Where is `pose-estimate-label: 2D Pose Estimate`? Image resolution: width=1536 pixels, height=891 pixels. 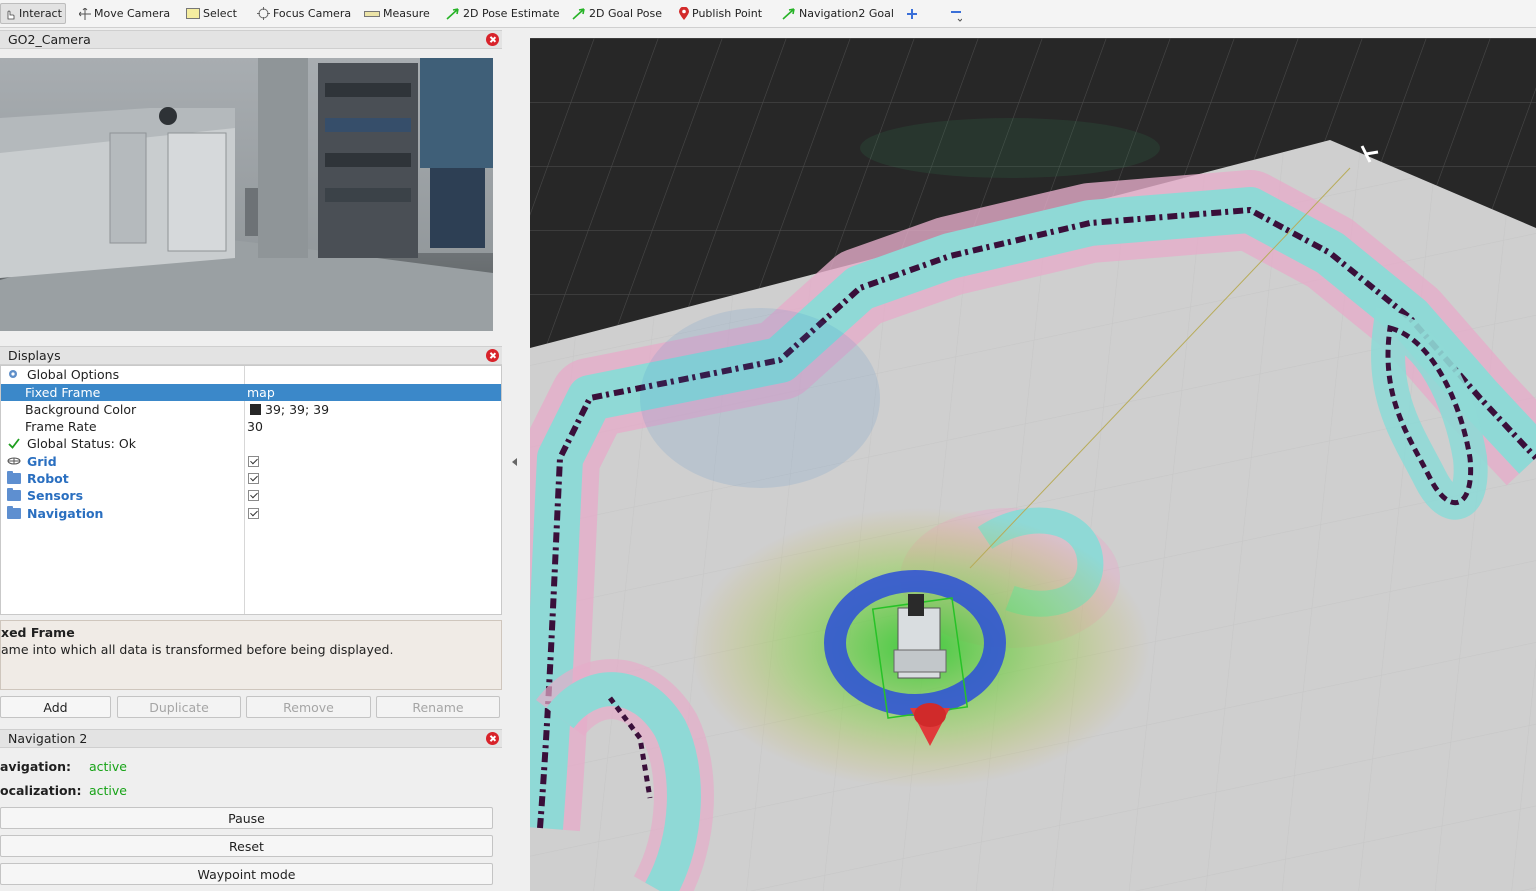 pose-estimate-label: 2D Pose Estimate is located at coordinates (511, 13).